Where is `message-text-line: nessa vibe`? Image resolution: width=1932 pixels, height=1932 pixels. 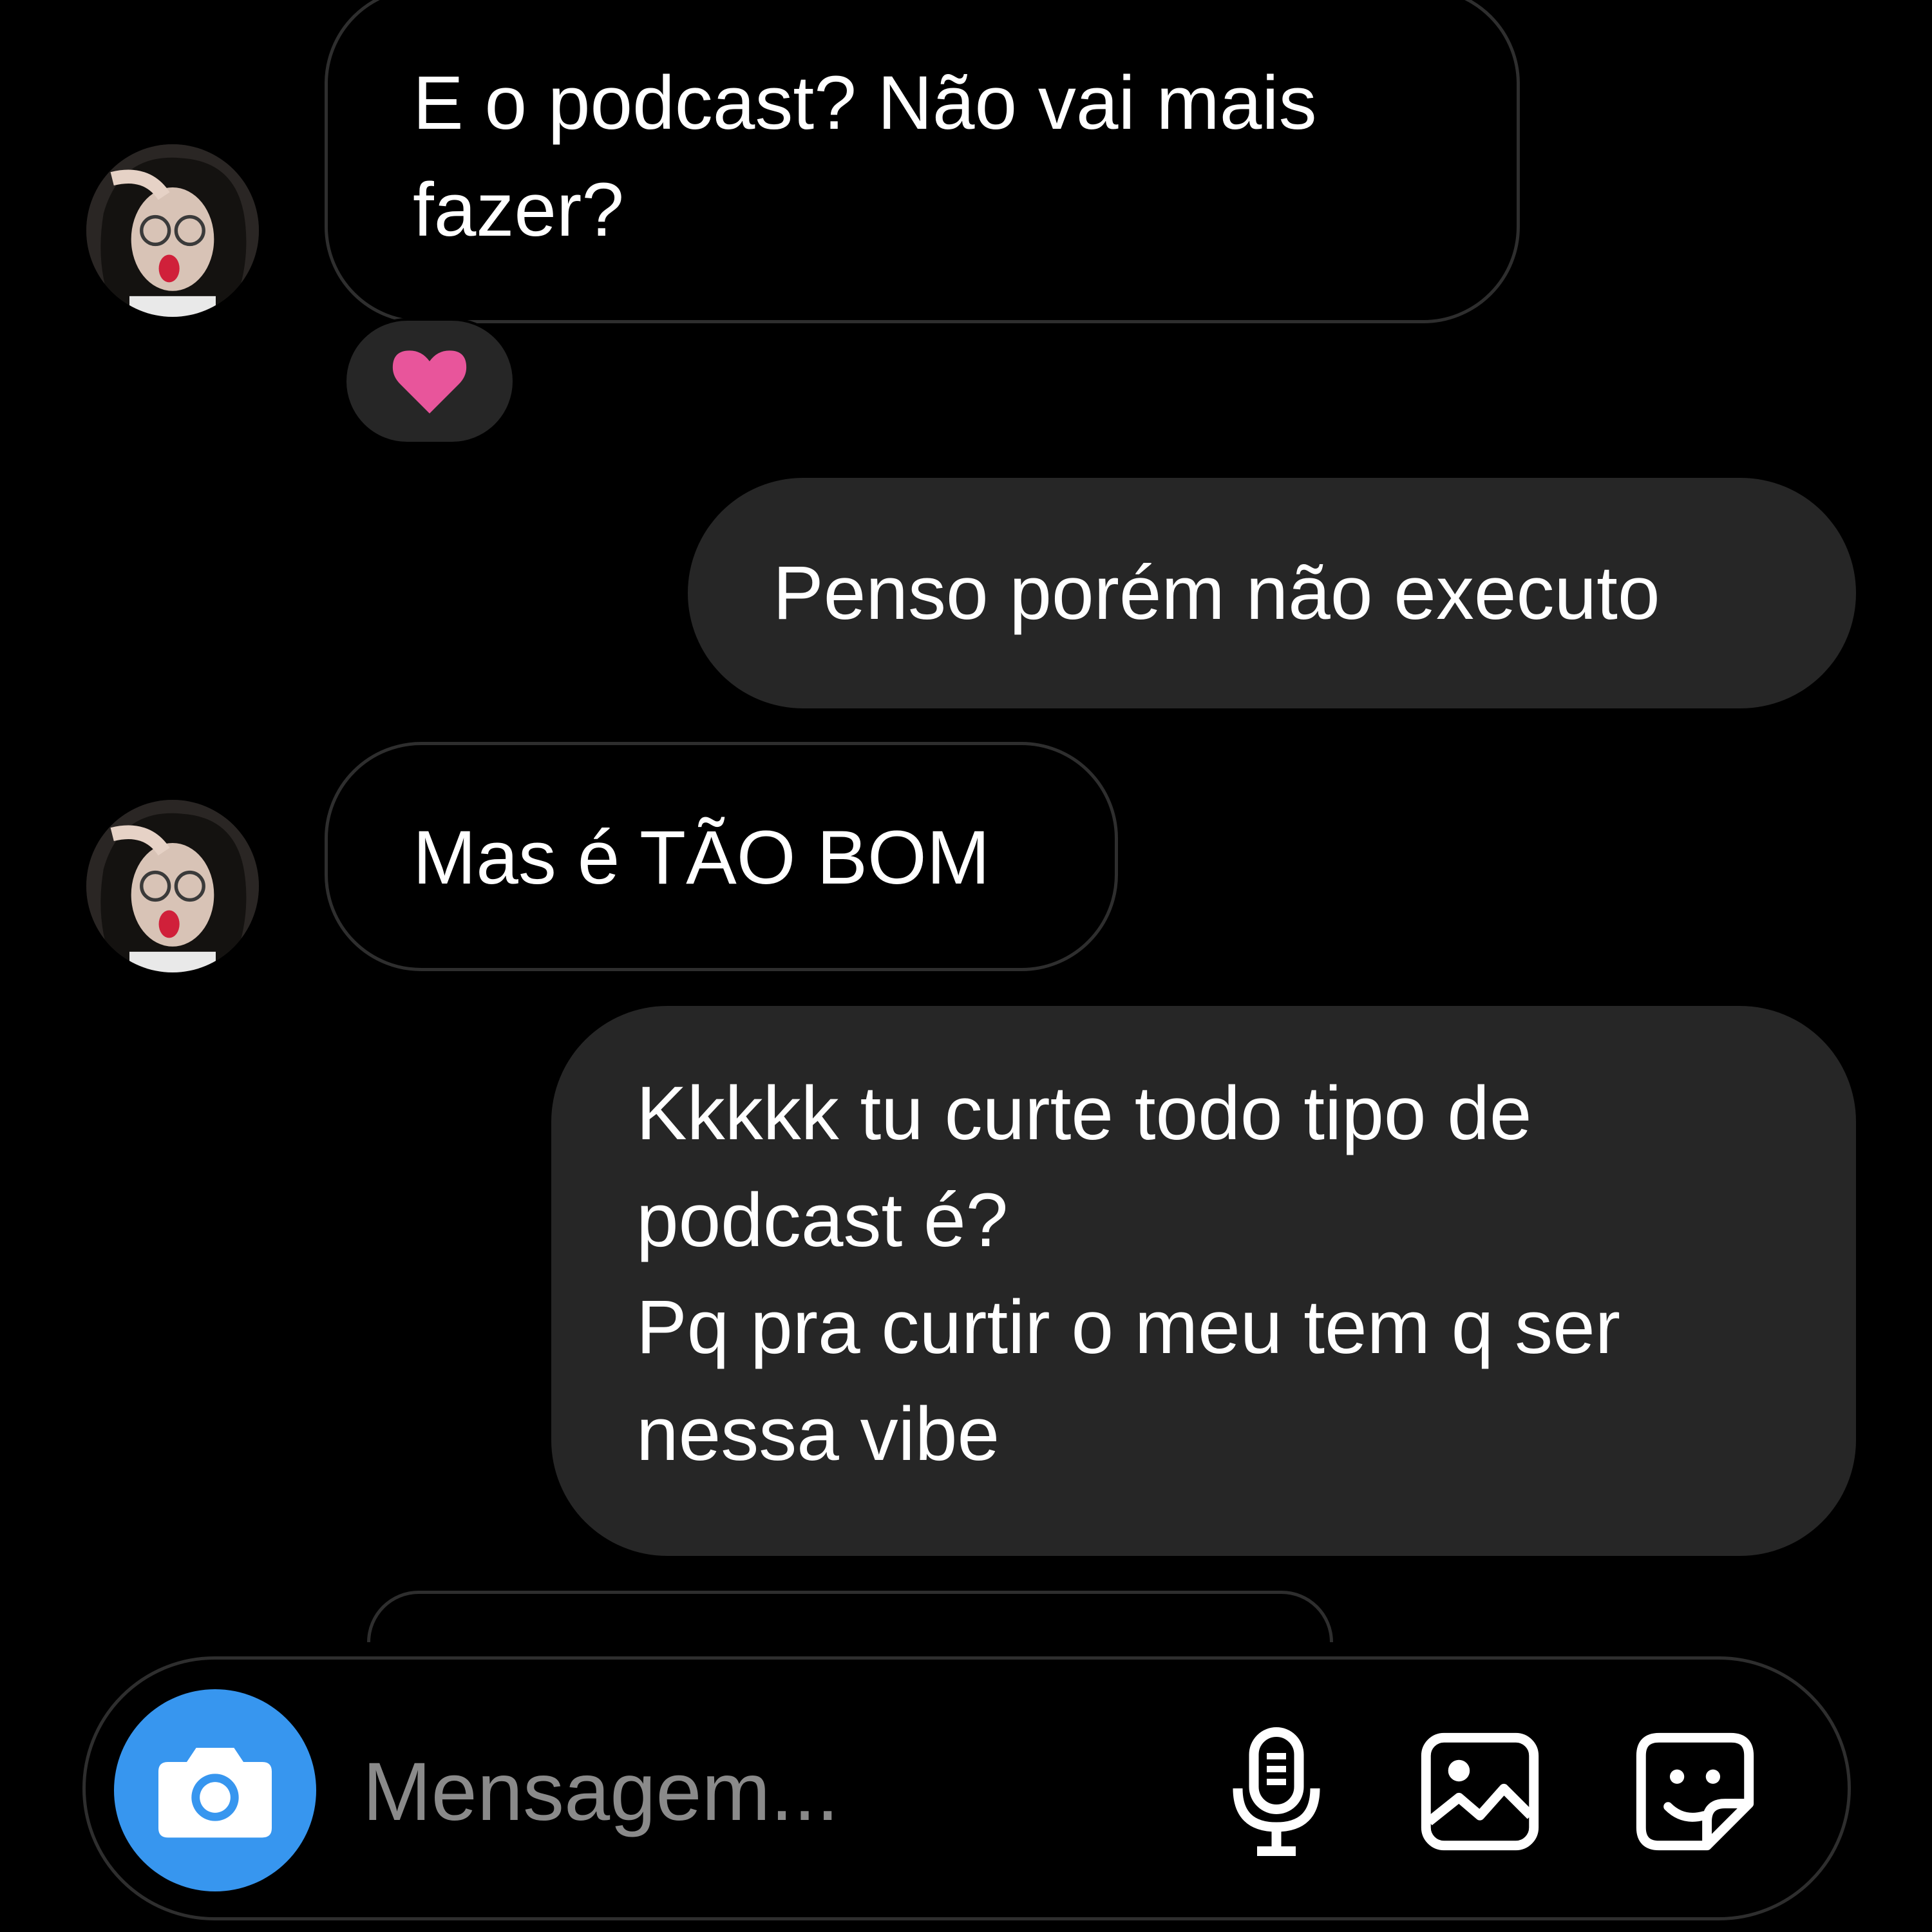 message-text-line: nessa vibe is located at coordinates (818, 1434).